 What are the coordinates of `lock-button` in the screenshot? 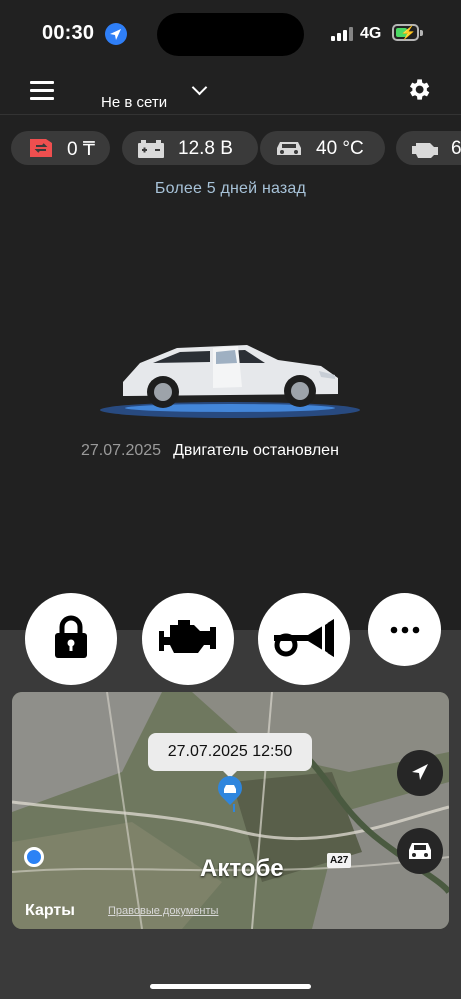 It's located at (71, 639).